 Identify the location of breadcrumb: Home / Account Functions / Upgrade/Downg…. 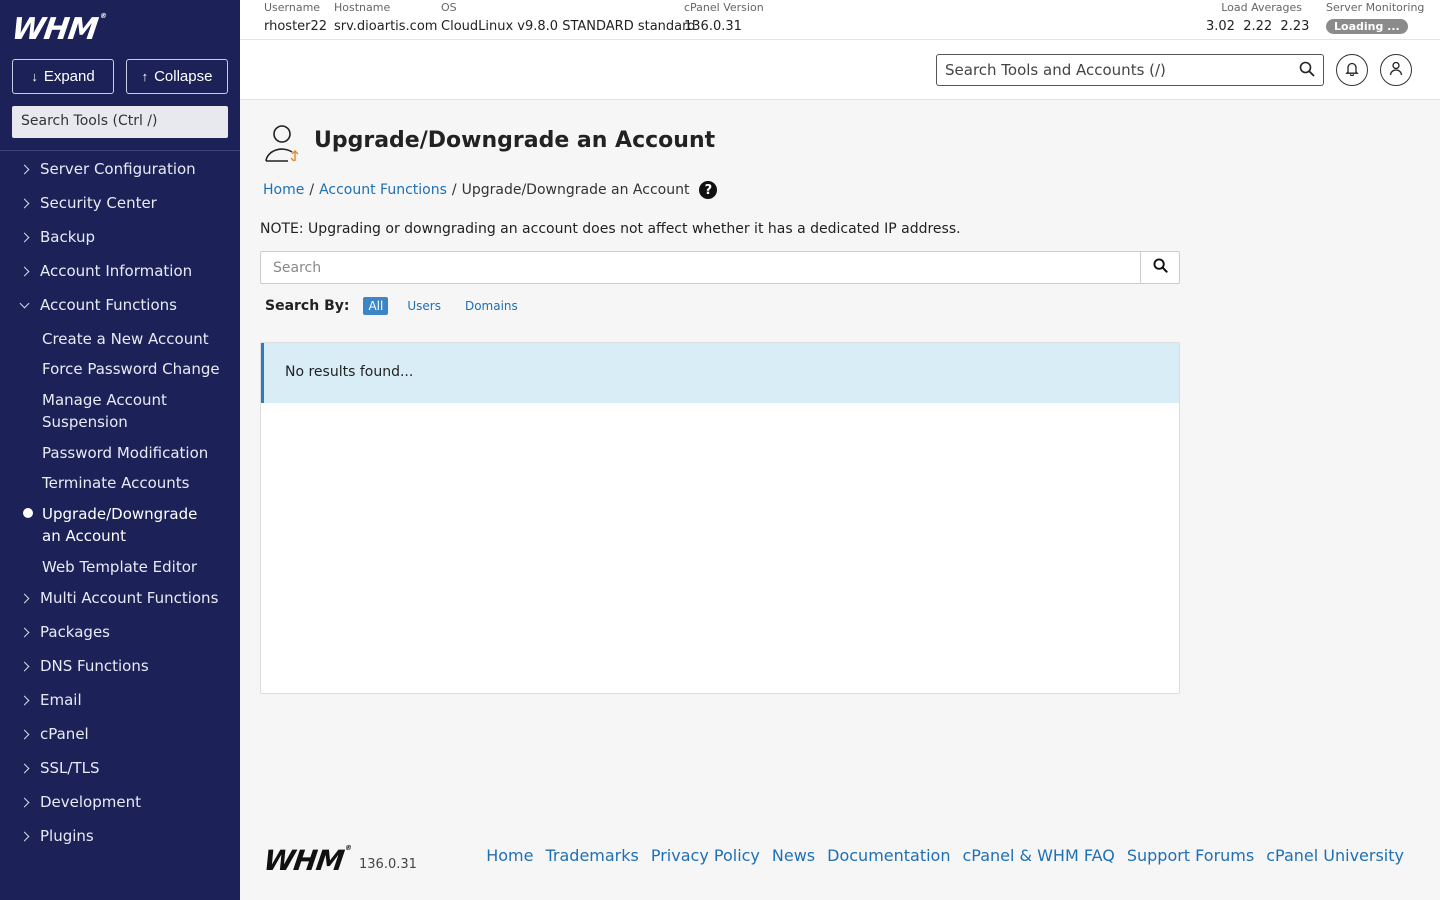
(490, 190).